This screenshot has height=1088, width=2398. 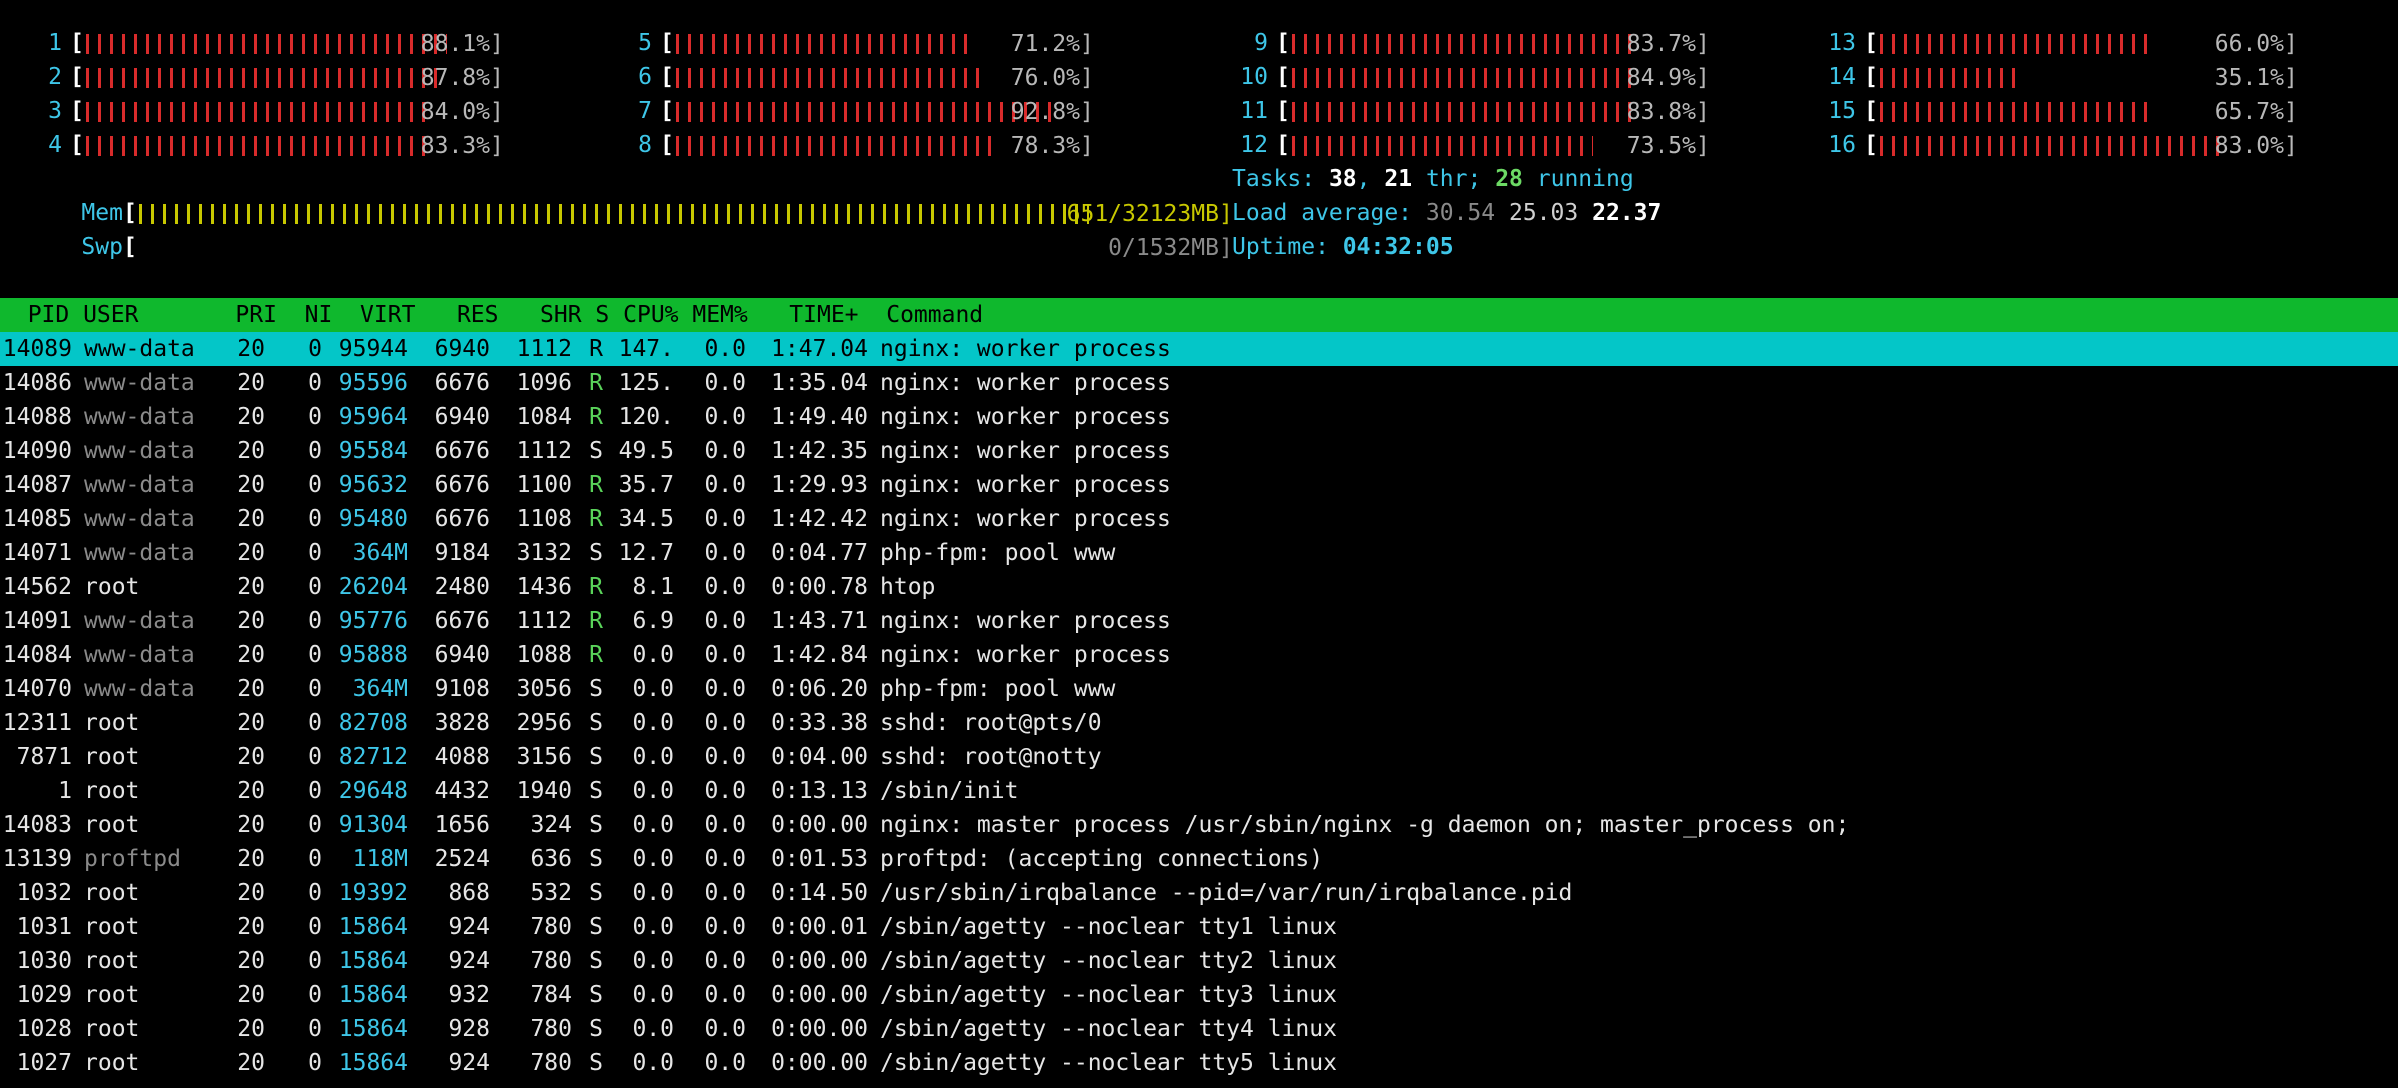 I want to click on running-count: 28, so click(x=1509, y=179).